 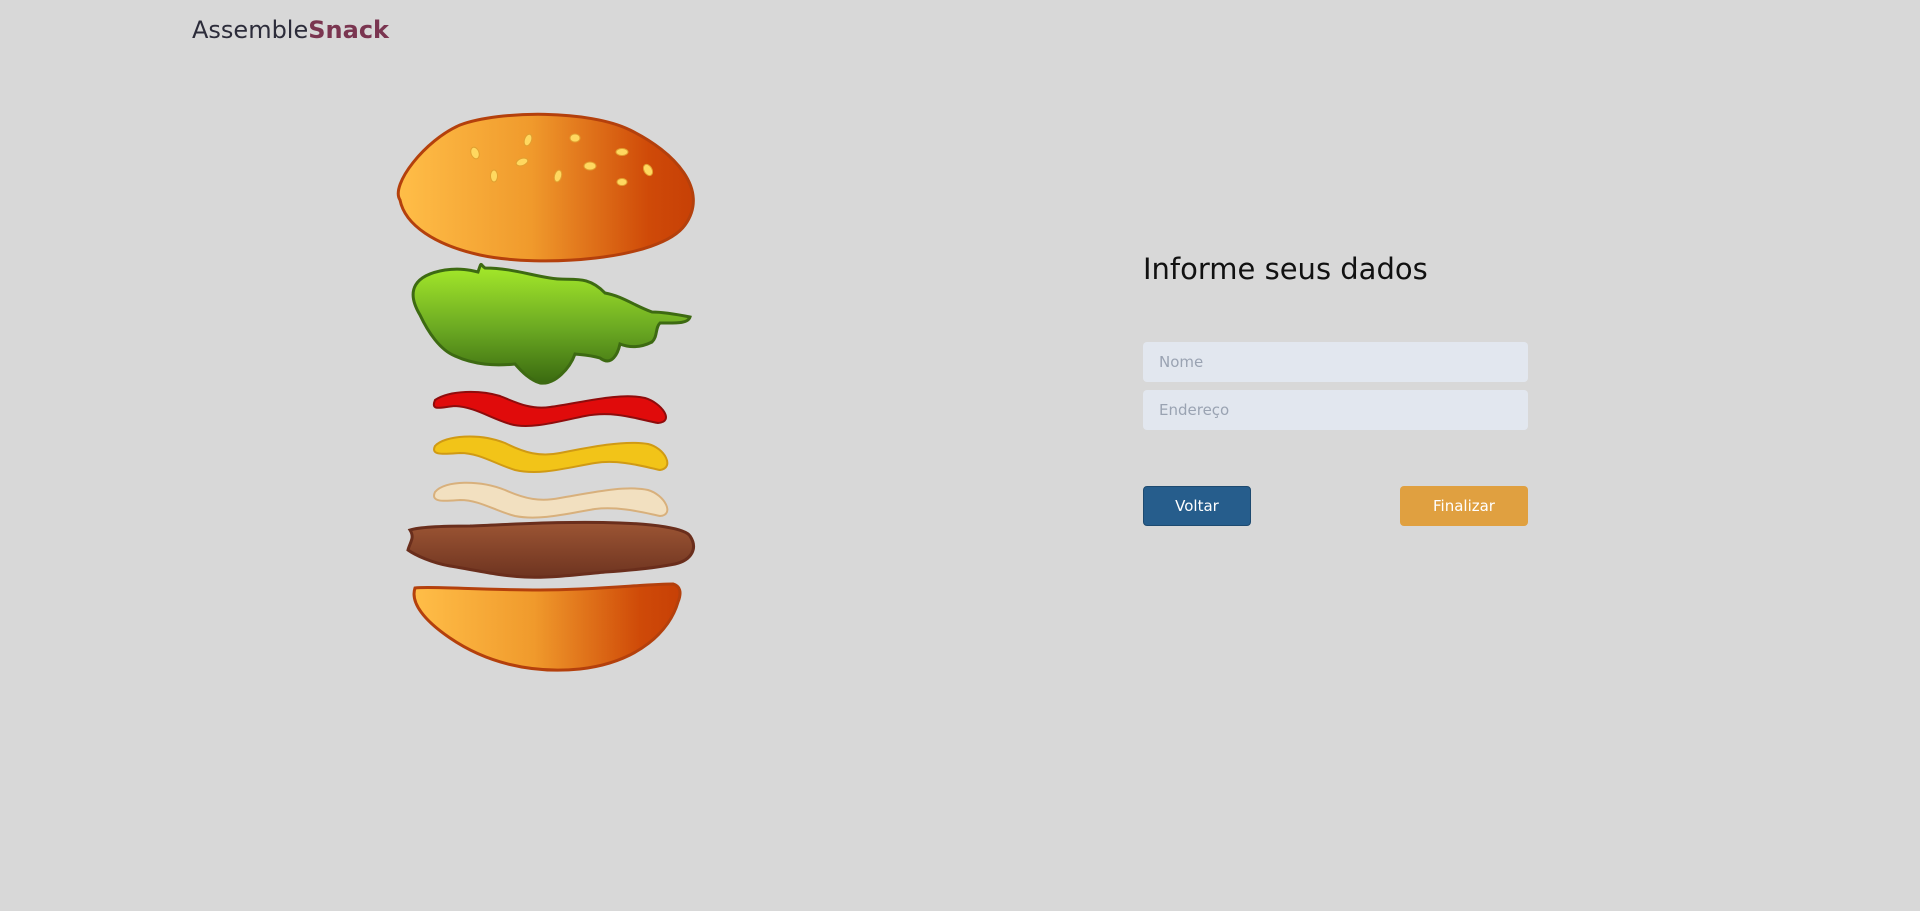 What do you see at coordinates (1335, 410) in the screenshot?
I see `address-input` at bounding box center [1335, 410].